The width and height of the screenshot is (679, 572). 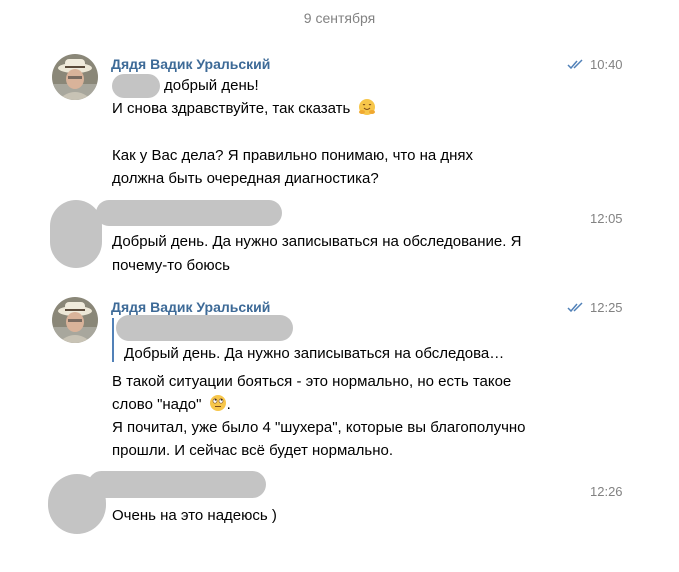 What do you see at coordinates (194, 515) in the screenshot?
I see `message-text-line: Очень на это надеюсь )` at bounding box center [194, 515].